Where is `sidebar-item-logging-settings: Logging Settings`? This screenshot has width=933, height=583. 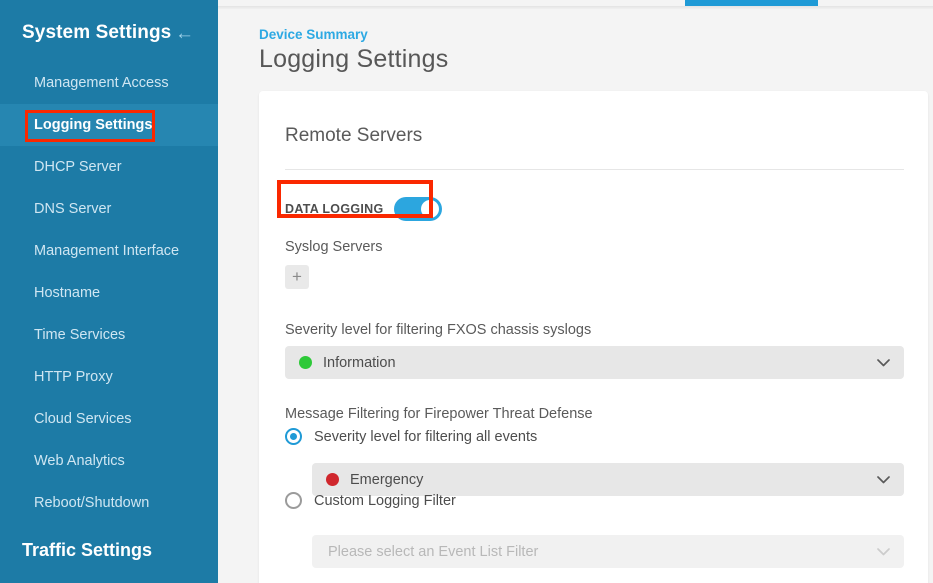
sidebar-item-logging-settings: Logging Settings is located at coordinates (109, 125).